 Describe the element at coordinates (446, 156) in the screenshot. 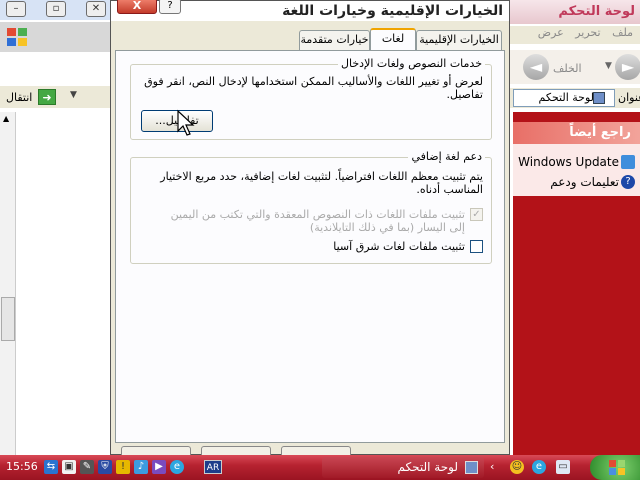

I see `group-title: دعم لغة إضافي` at that location.